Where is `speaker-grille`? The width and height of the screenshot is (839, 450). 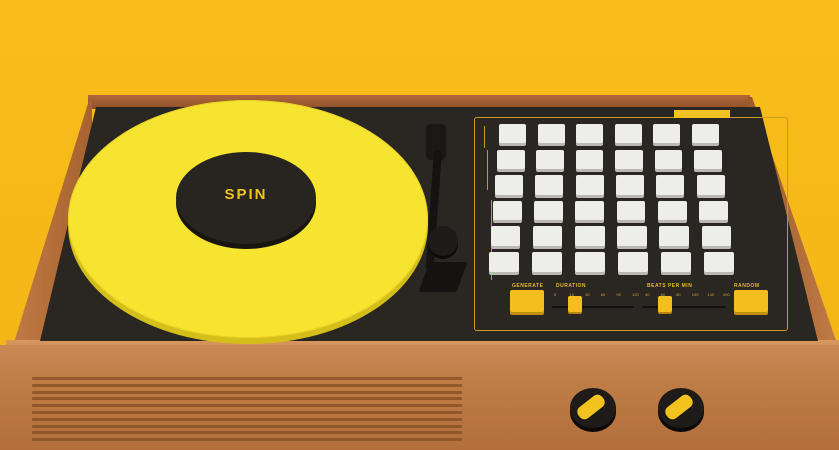
speaker-grille is located at coordinates (247, 410).